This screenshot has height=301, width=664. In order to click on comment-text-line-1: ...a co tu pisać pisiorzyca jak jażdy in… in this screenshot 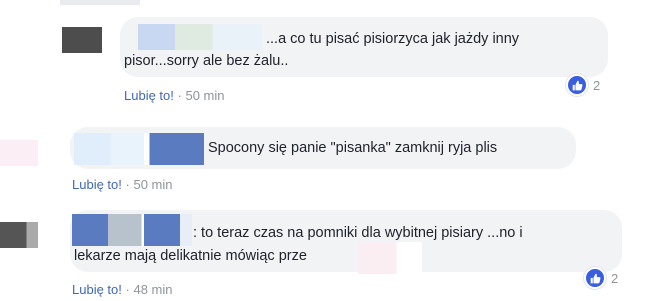, I will do `click(393, 39)`.